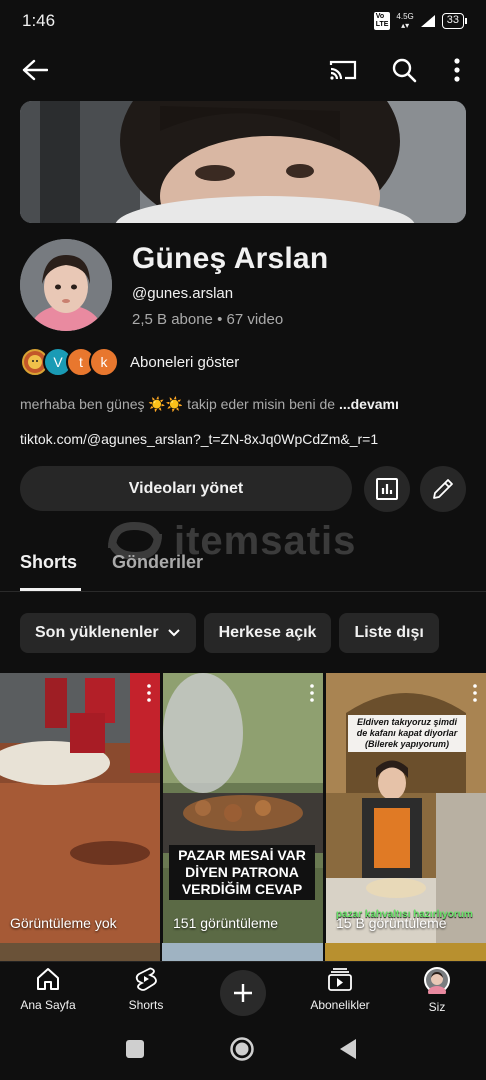  I want to click on system-navigation-bar, so click(243, 1050).